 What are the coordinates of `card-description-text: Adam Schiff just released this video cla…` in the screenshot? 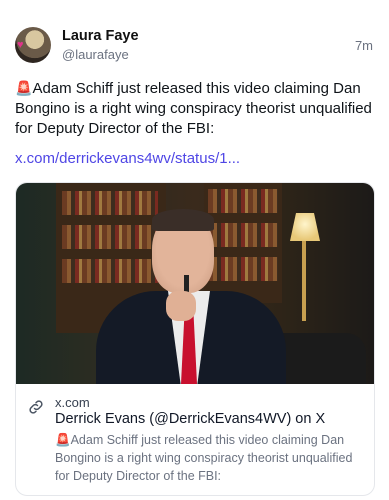 It's located at (204, 458).